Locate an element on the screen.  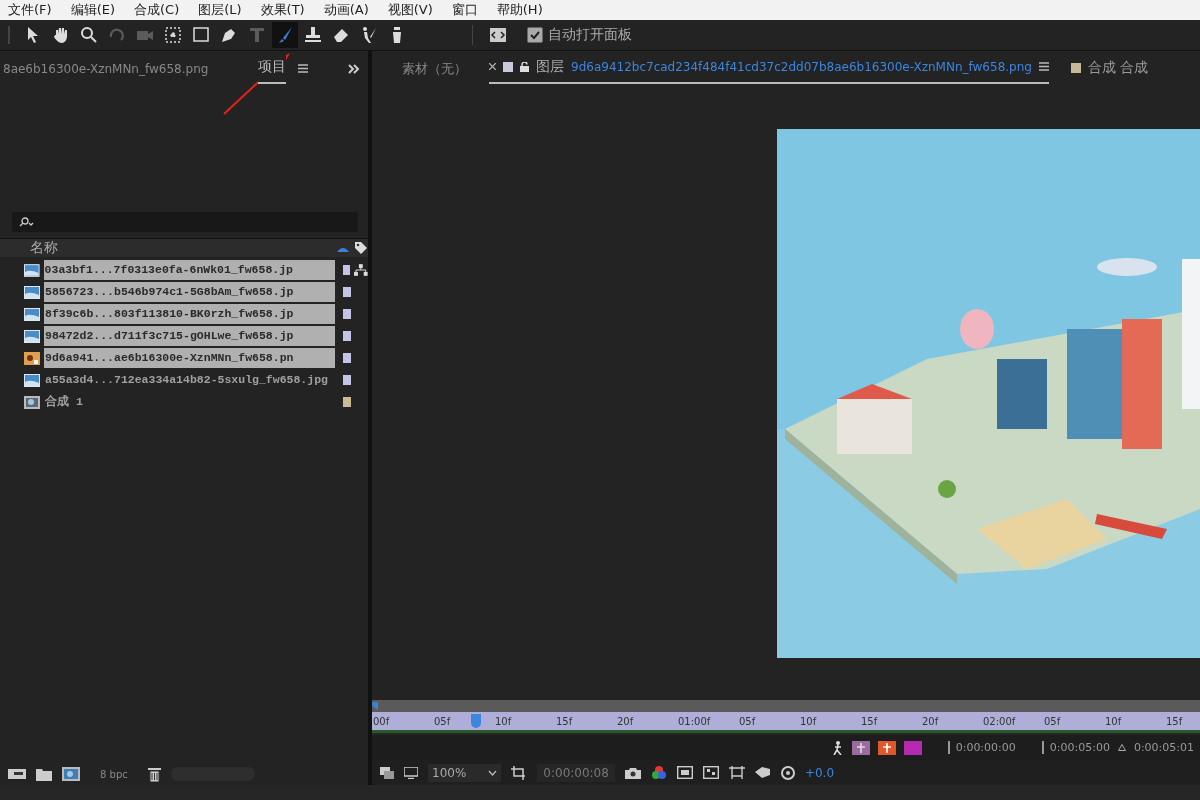
interpret-footage-icon is located at coordinates (17, 774).